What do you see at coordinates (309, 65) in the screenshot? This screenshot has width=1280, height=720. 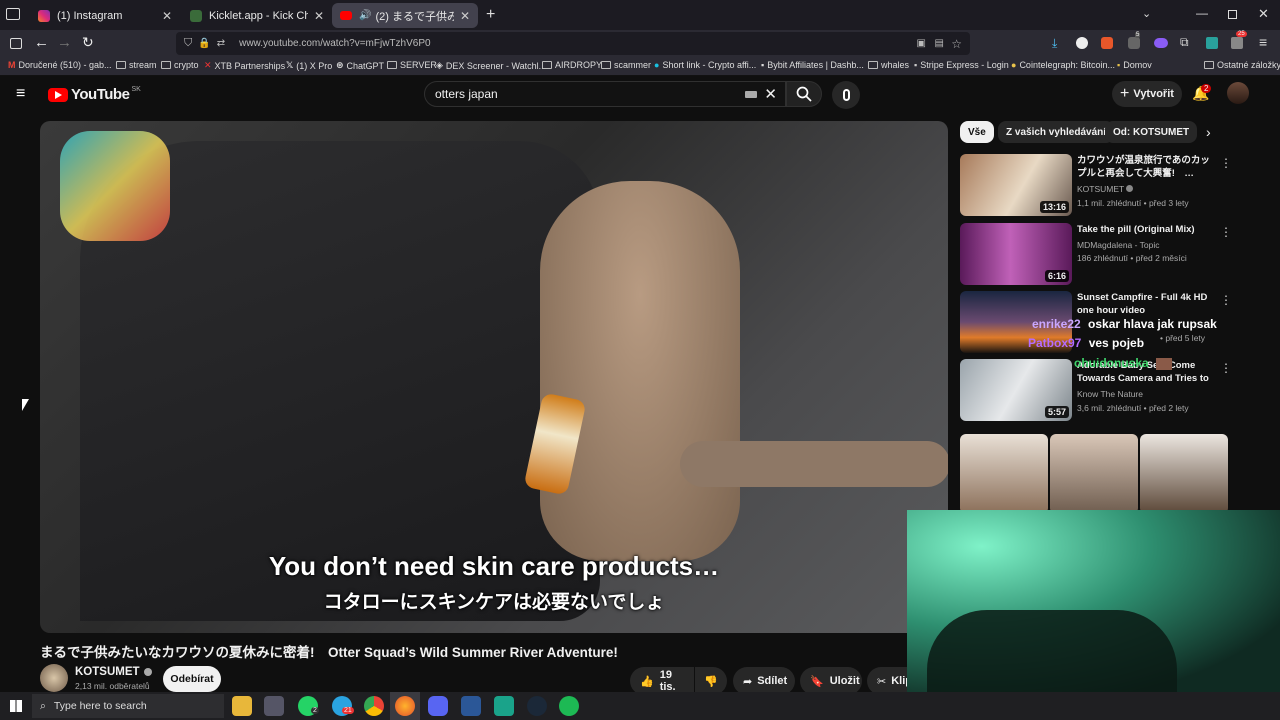 I see `bookmark-link: 𝕏 (1) X Pro` at bounding box center [309, 65].